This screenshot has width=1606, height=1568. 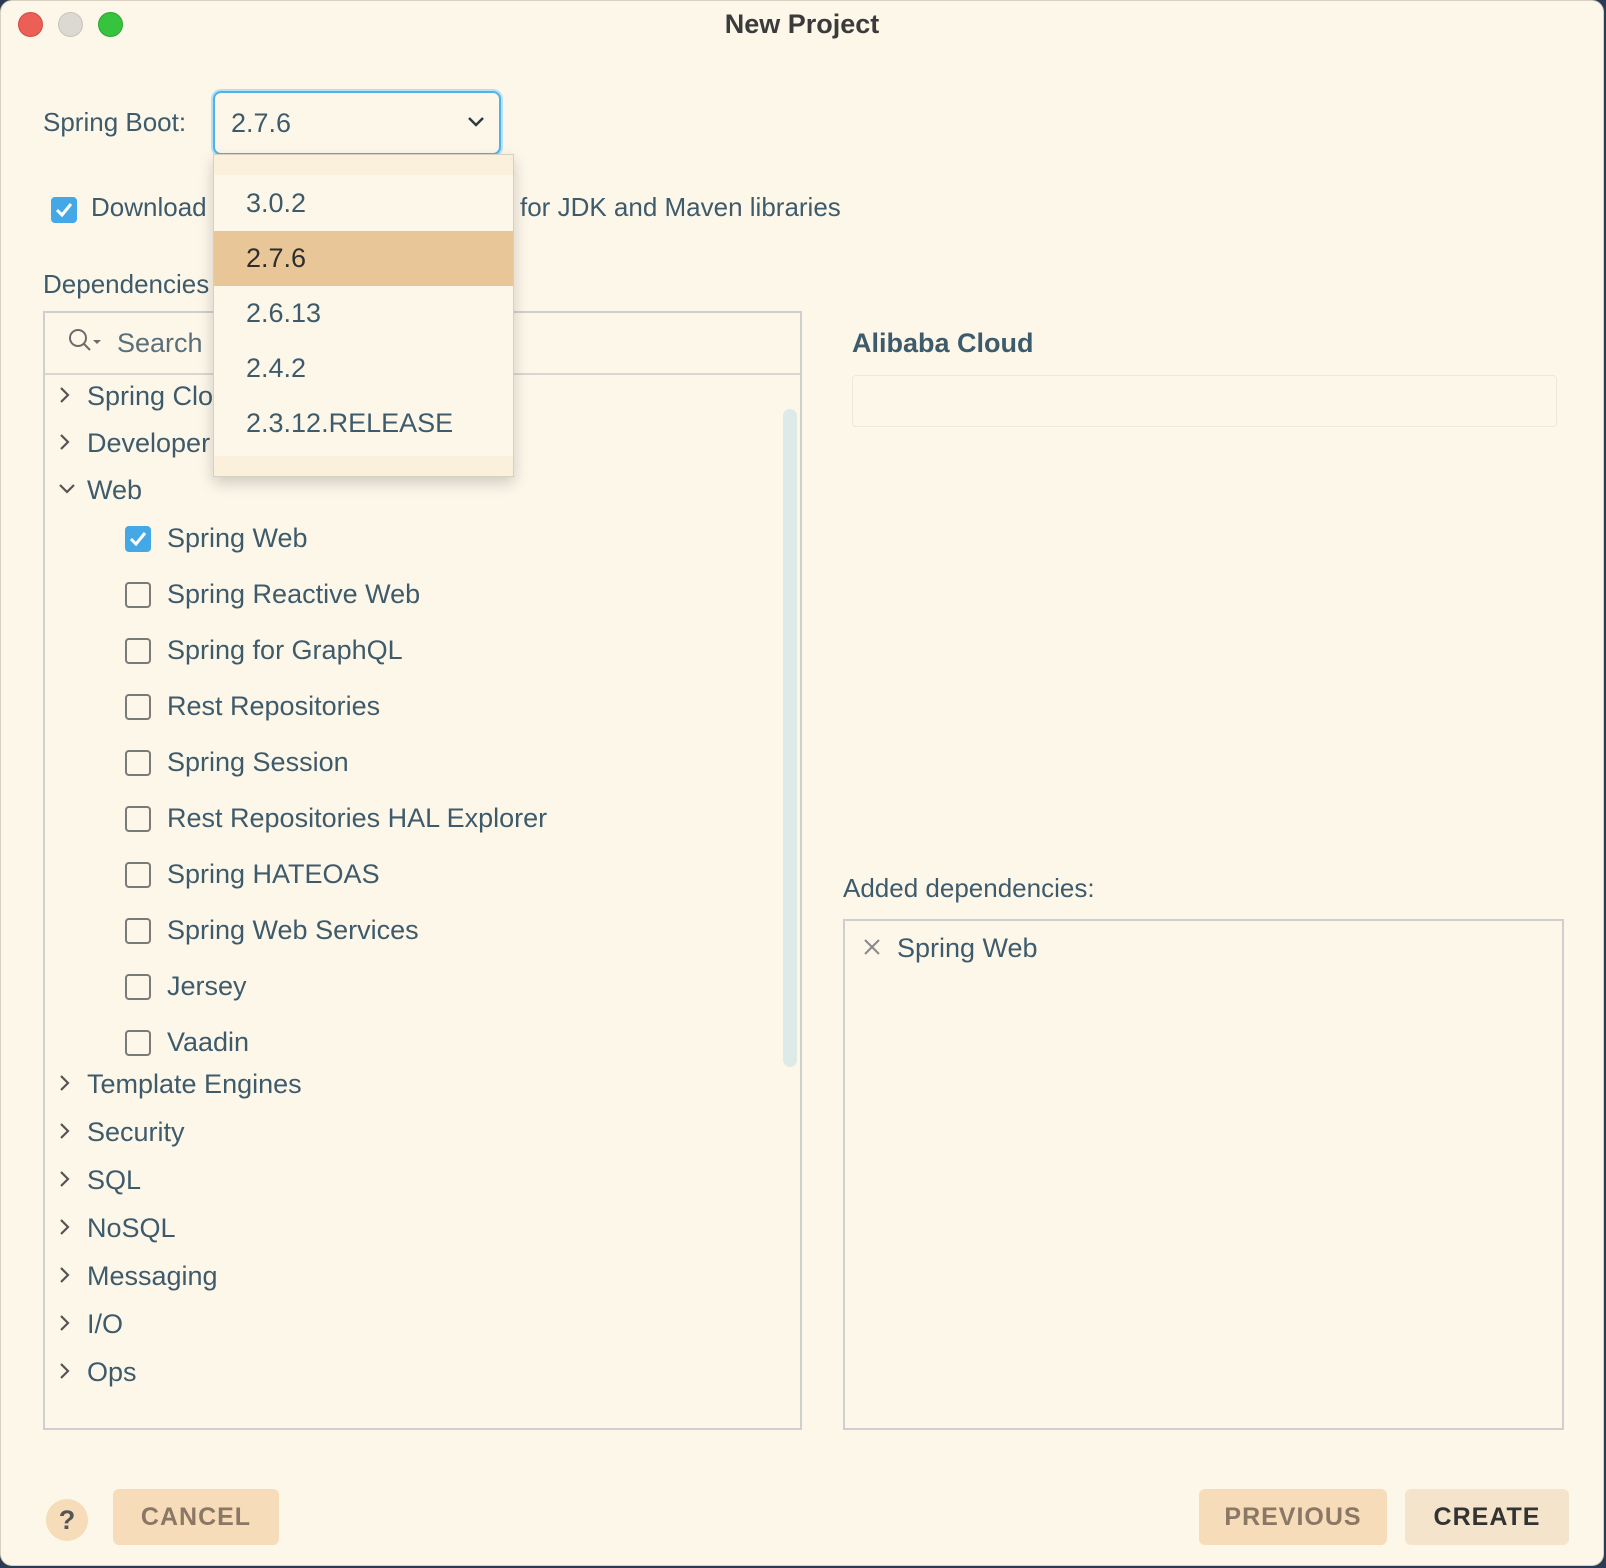 What do you see at coordinates (276, 258) in the screenshot?
I see `version-option-label: 2.7.6` at bounding box center [276, 258].